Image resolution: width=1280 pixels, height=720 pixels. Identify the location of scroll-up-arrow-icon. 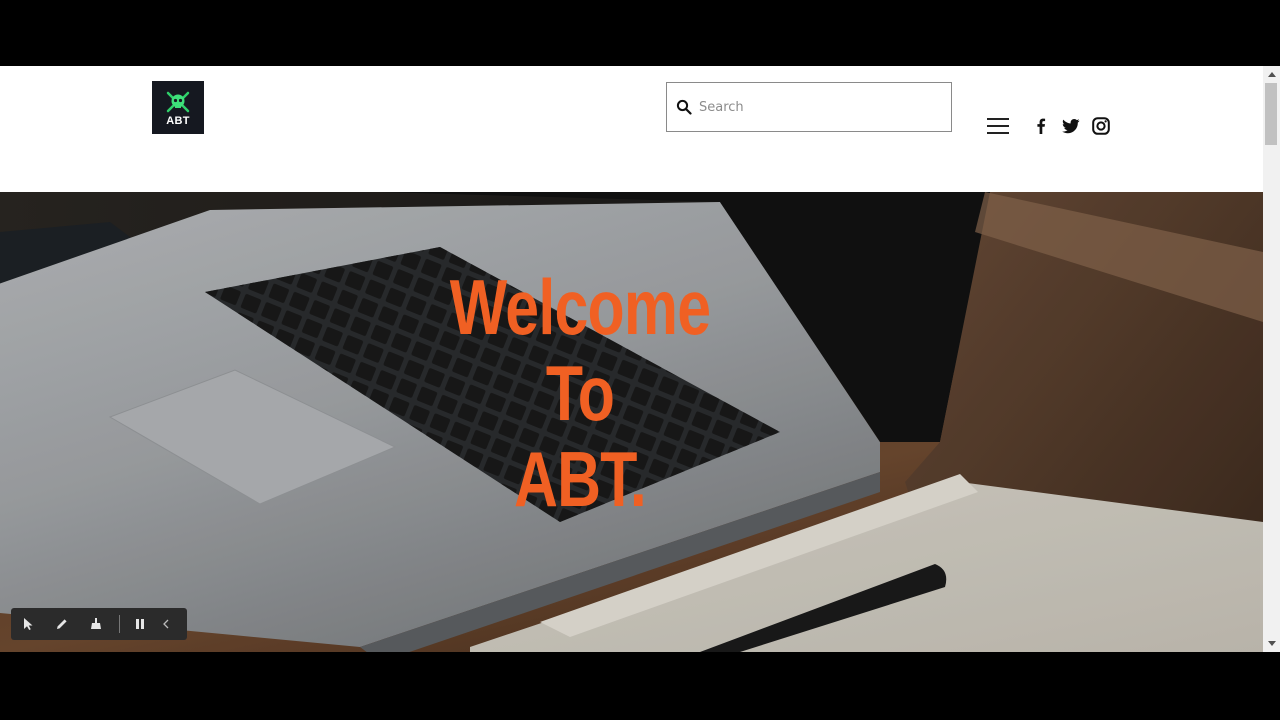
(1271, 74).